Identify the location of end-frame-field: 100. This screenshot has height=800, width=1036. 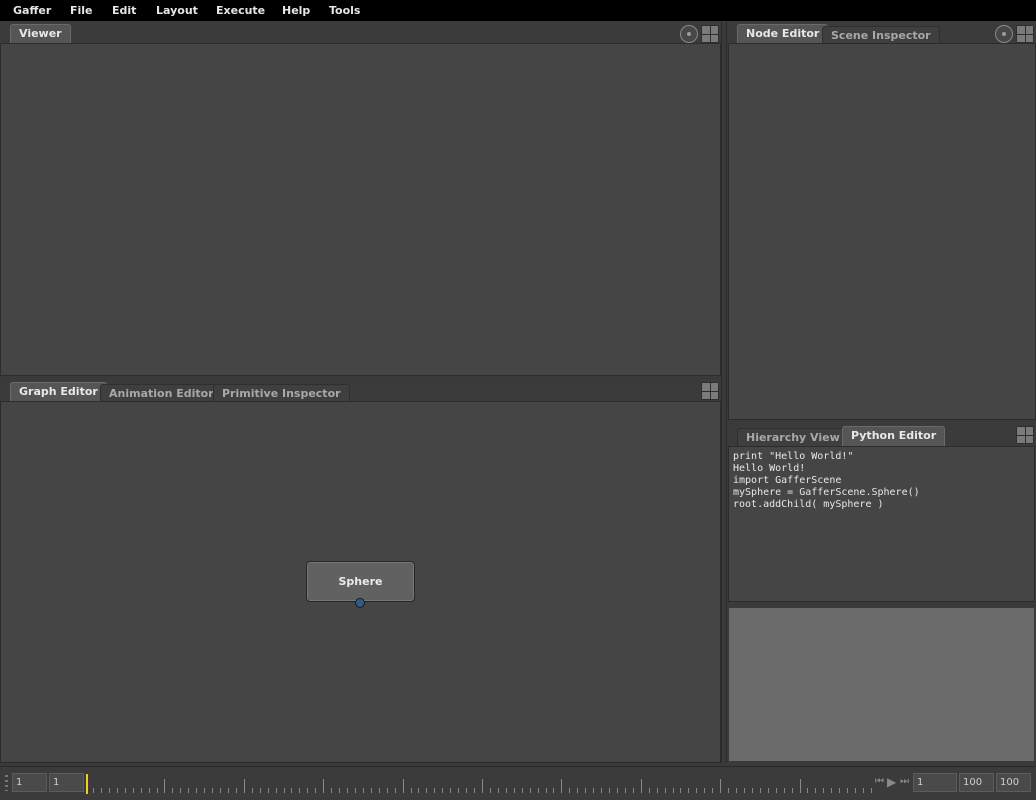
(1013, 782).